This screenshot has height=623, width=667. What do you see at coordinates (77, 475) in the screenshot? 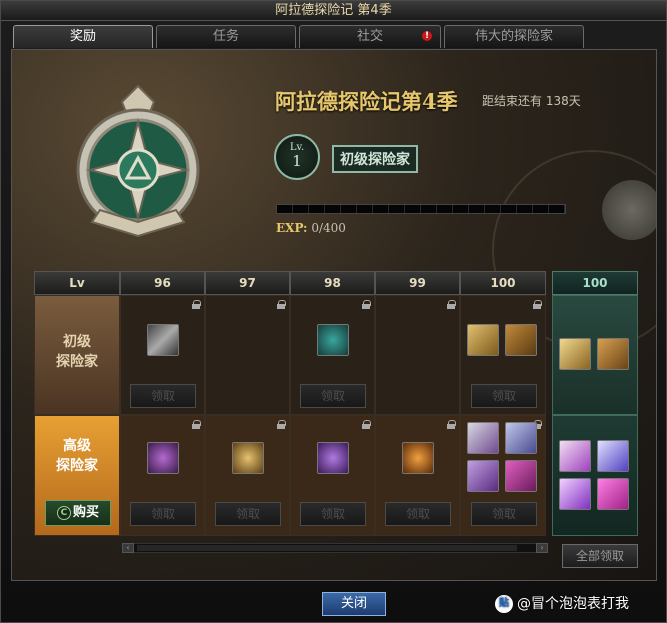
I see `tier-advanced-label: 高级 探险家 C 购买` at bounding box center [77, 475].